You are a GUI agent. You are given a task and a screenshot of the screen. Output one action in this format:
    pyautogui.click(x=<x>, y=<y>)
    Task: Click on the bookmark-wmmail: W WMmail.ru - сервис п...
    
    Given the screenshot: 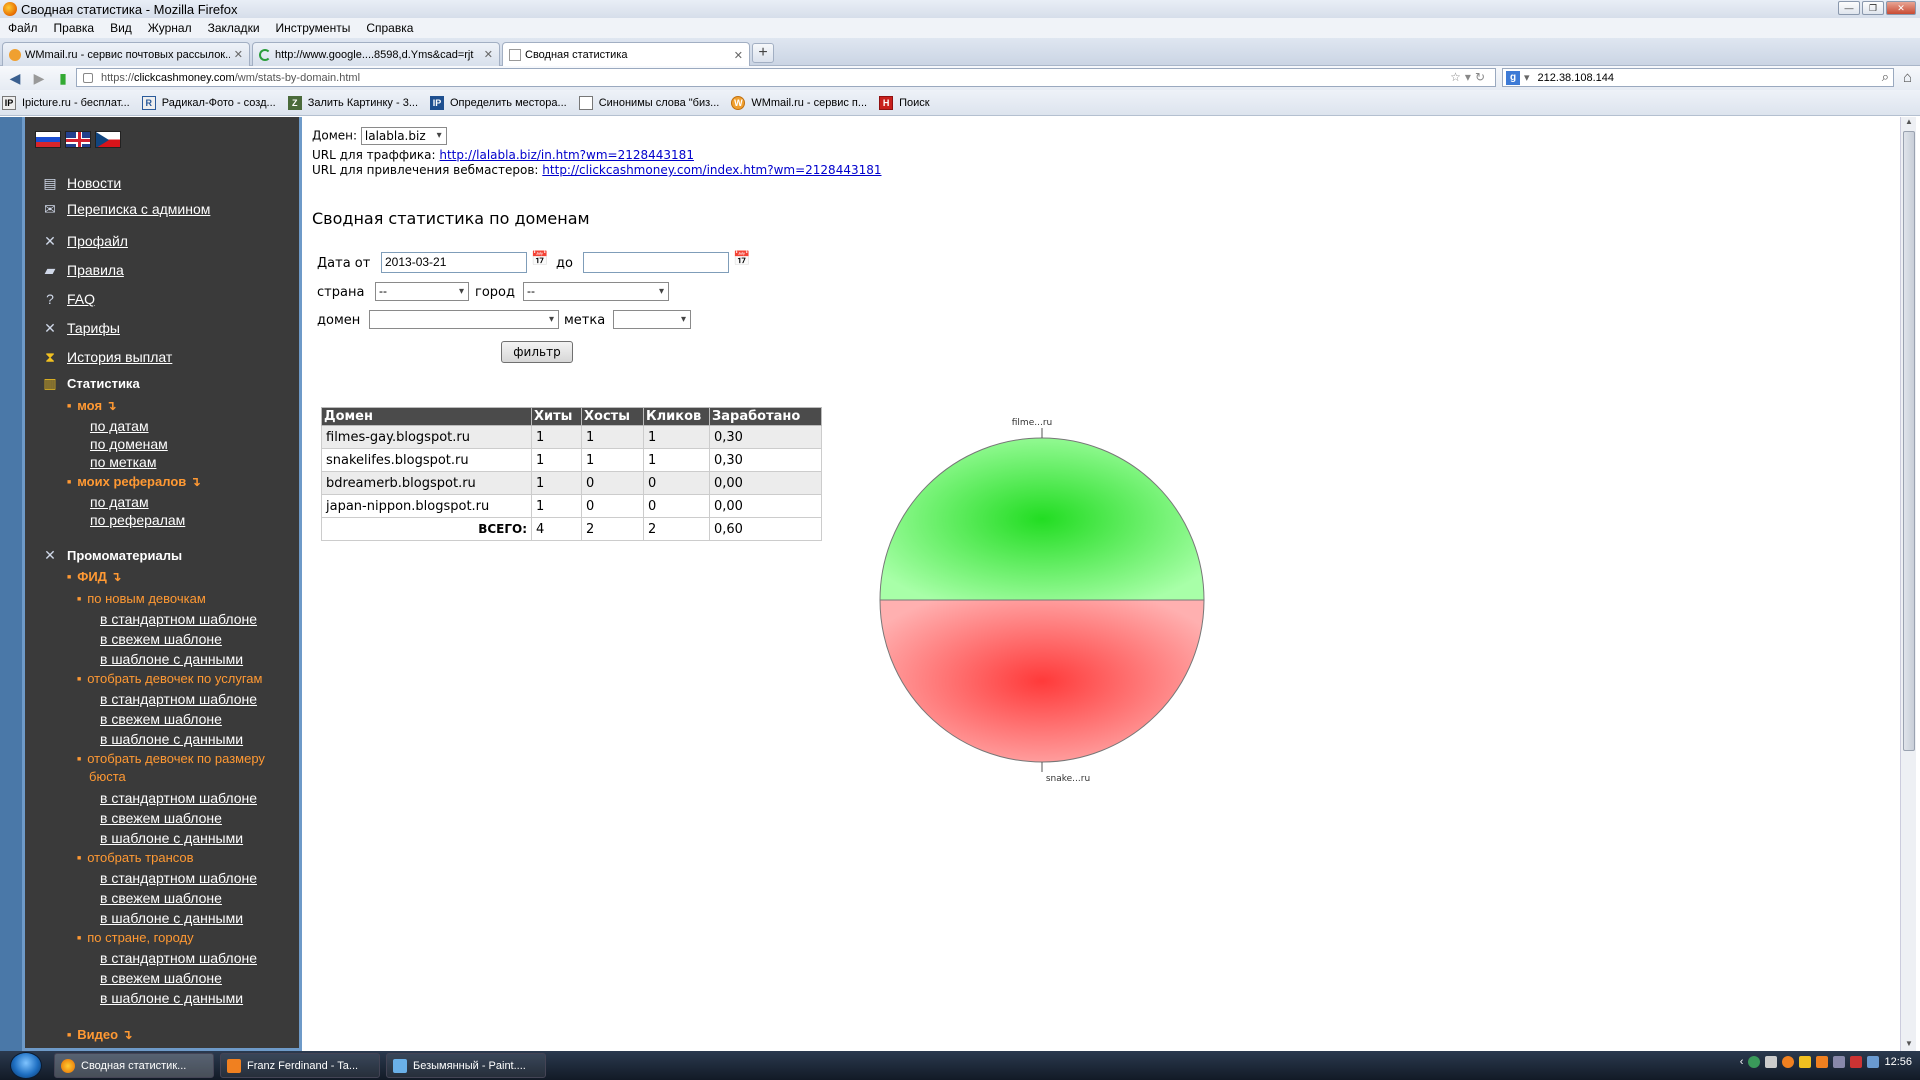 What is the action you would take?
    pyautogui.click(x=799, y=102)
    